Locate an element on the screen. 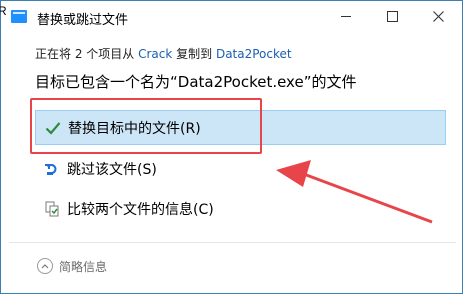 The image size is (463, 294). copy-source-line: 正在将 2 个项目从 Crack 复制到 Data2Pocket is located at coordinates (163, 53).